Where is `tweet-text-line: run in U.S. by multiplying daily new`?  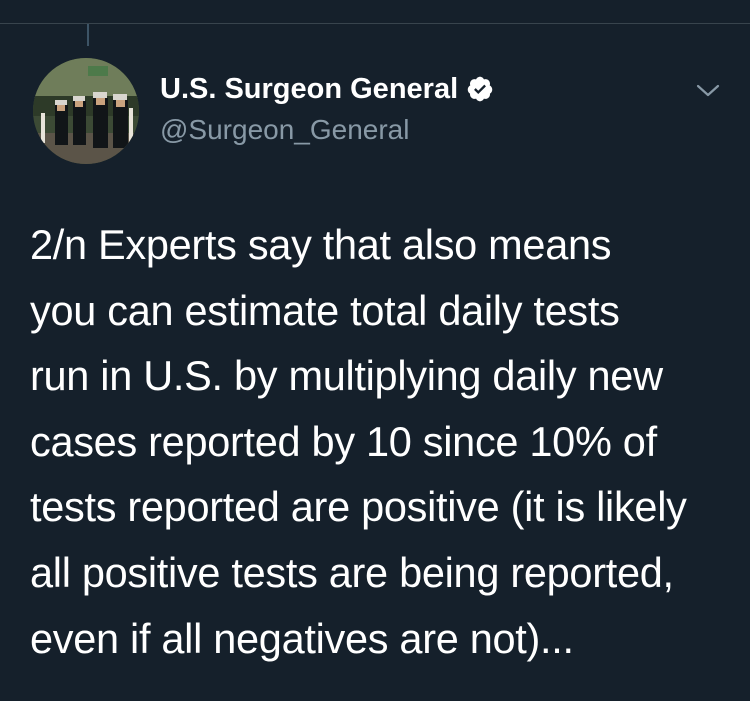
tweet-text-line: run in U.S. by multiplying daily new is located at coordinates (346, 376).